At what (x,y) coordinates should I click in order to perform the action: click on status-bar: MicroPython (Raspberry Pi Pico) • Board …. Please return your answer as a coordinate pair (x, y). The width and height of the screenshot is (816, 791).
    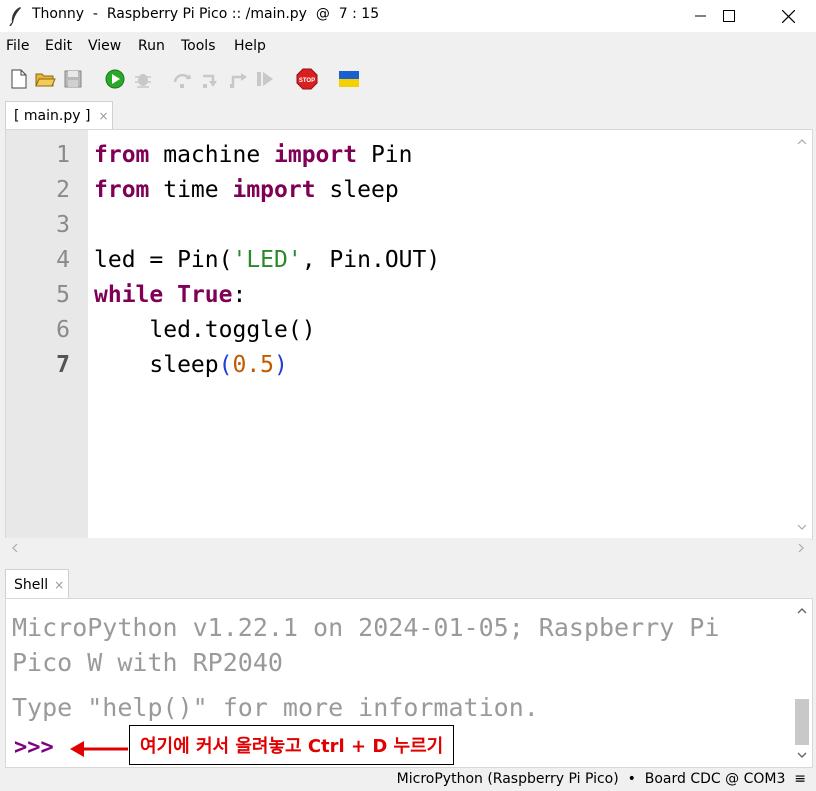
    Looking at the image, I should click on (408, 779).